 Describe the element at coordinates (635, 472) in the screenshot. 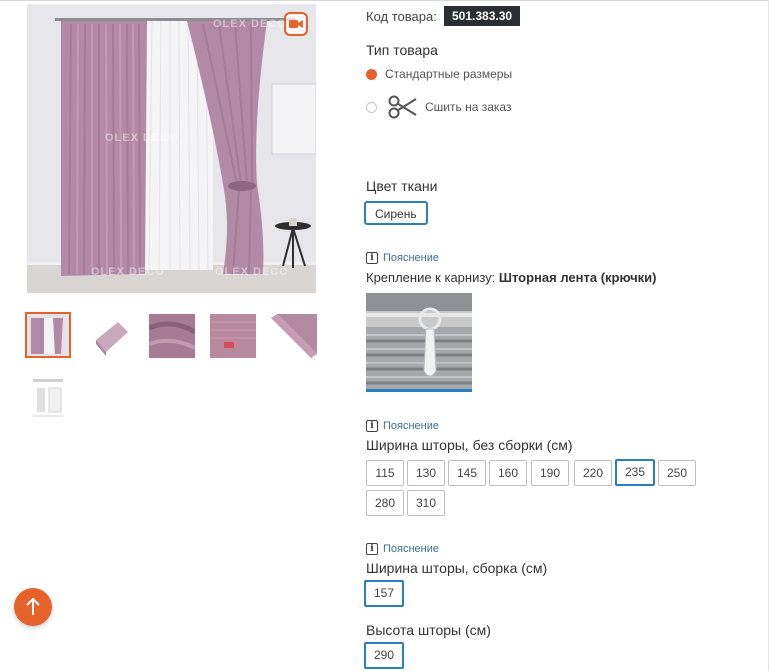

I see `width-option-selected: 235` at that location.